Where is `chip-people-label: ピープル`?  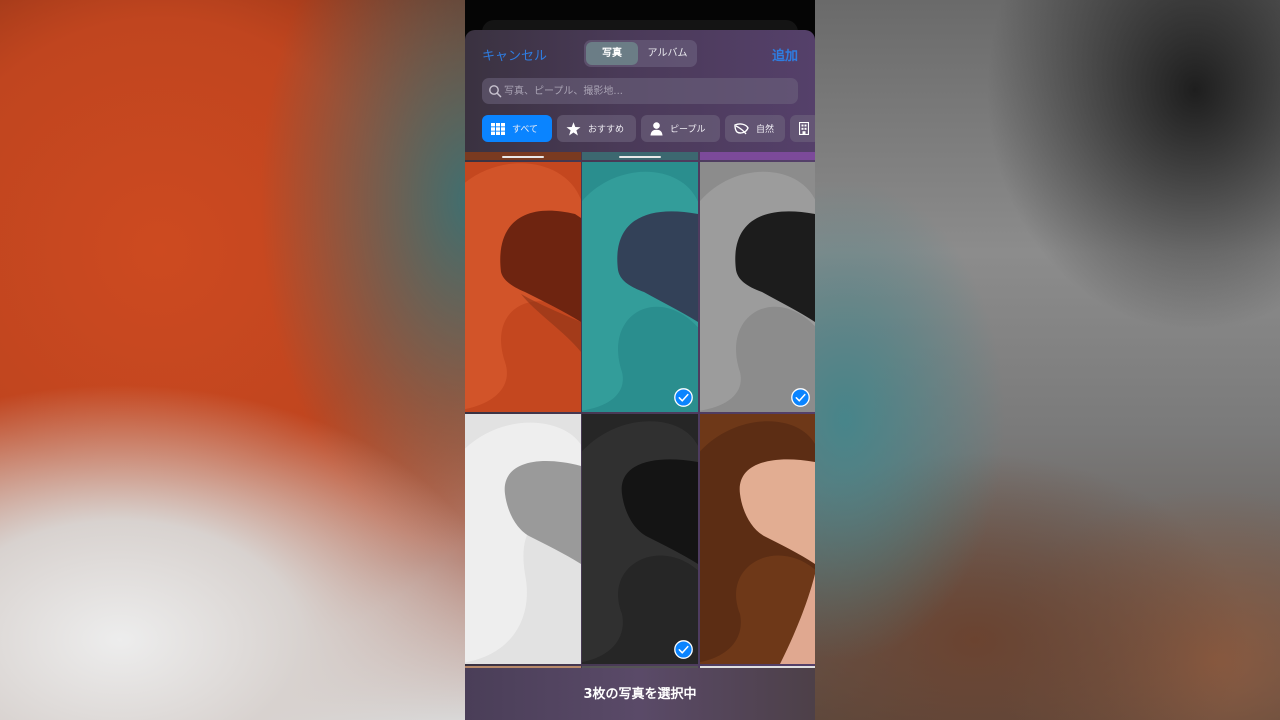
chip-people-label: ピープル is located at coordinates (688, 130).